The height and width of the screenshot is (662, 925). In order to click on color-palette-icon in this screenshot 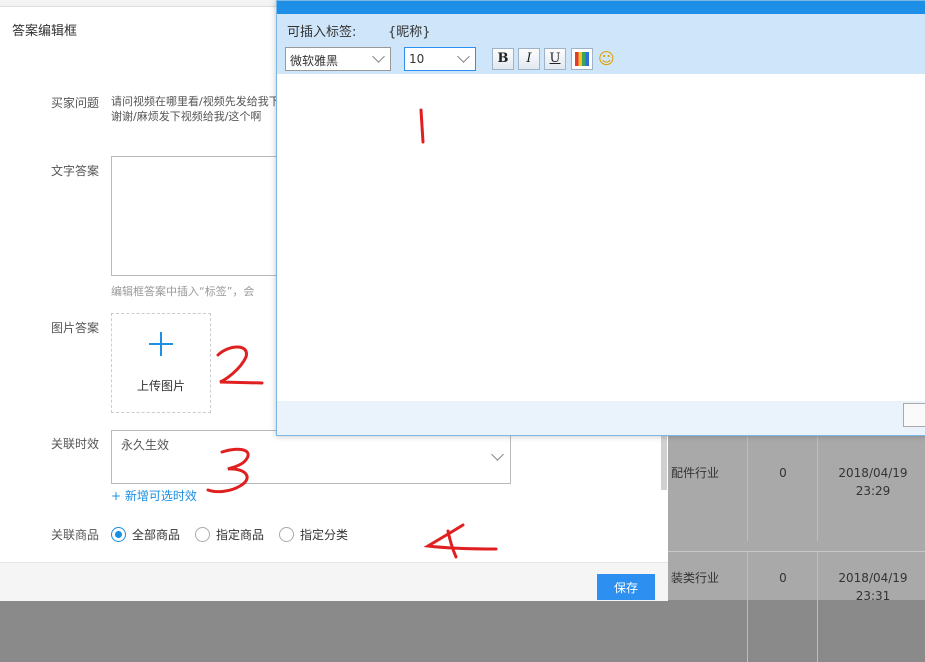, I will do `click(582, 59)`.